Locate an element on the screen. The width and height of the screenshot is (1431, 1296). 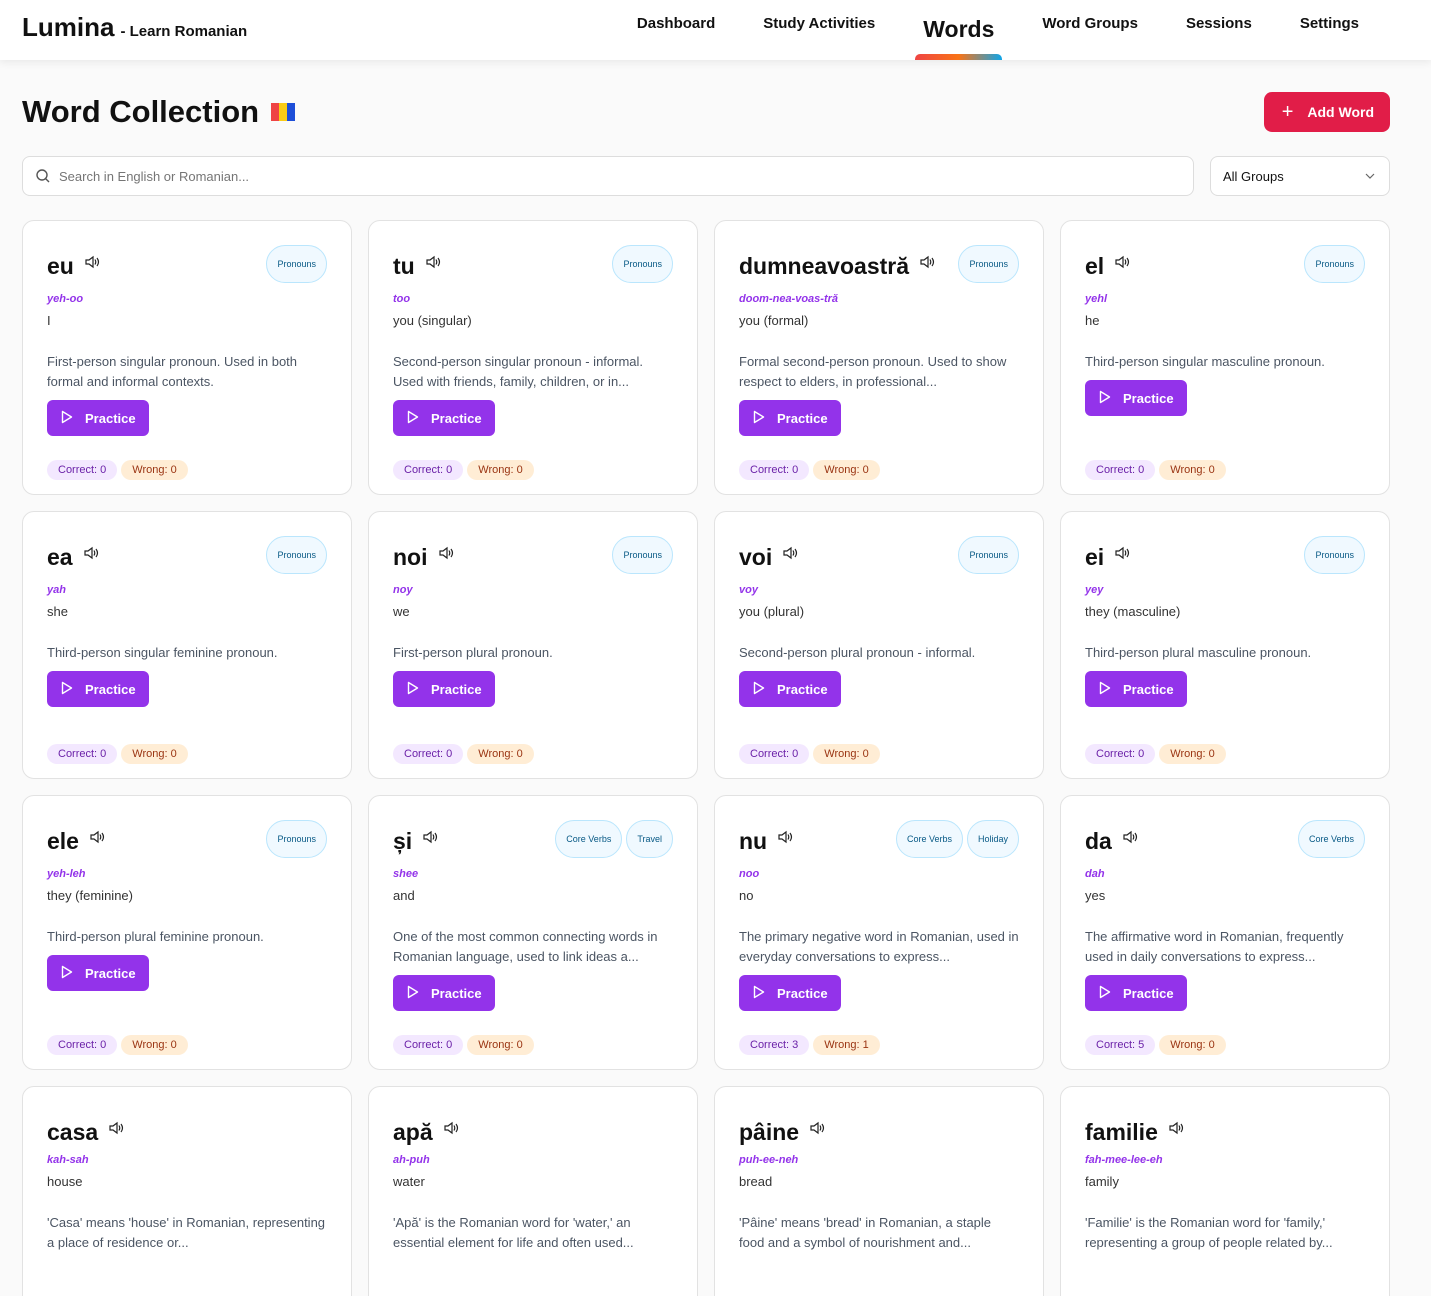
romania-flag-icon is located at coordinates (283, 112).